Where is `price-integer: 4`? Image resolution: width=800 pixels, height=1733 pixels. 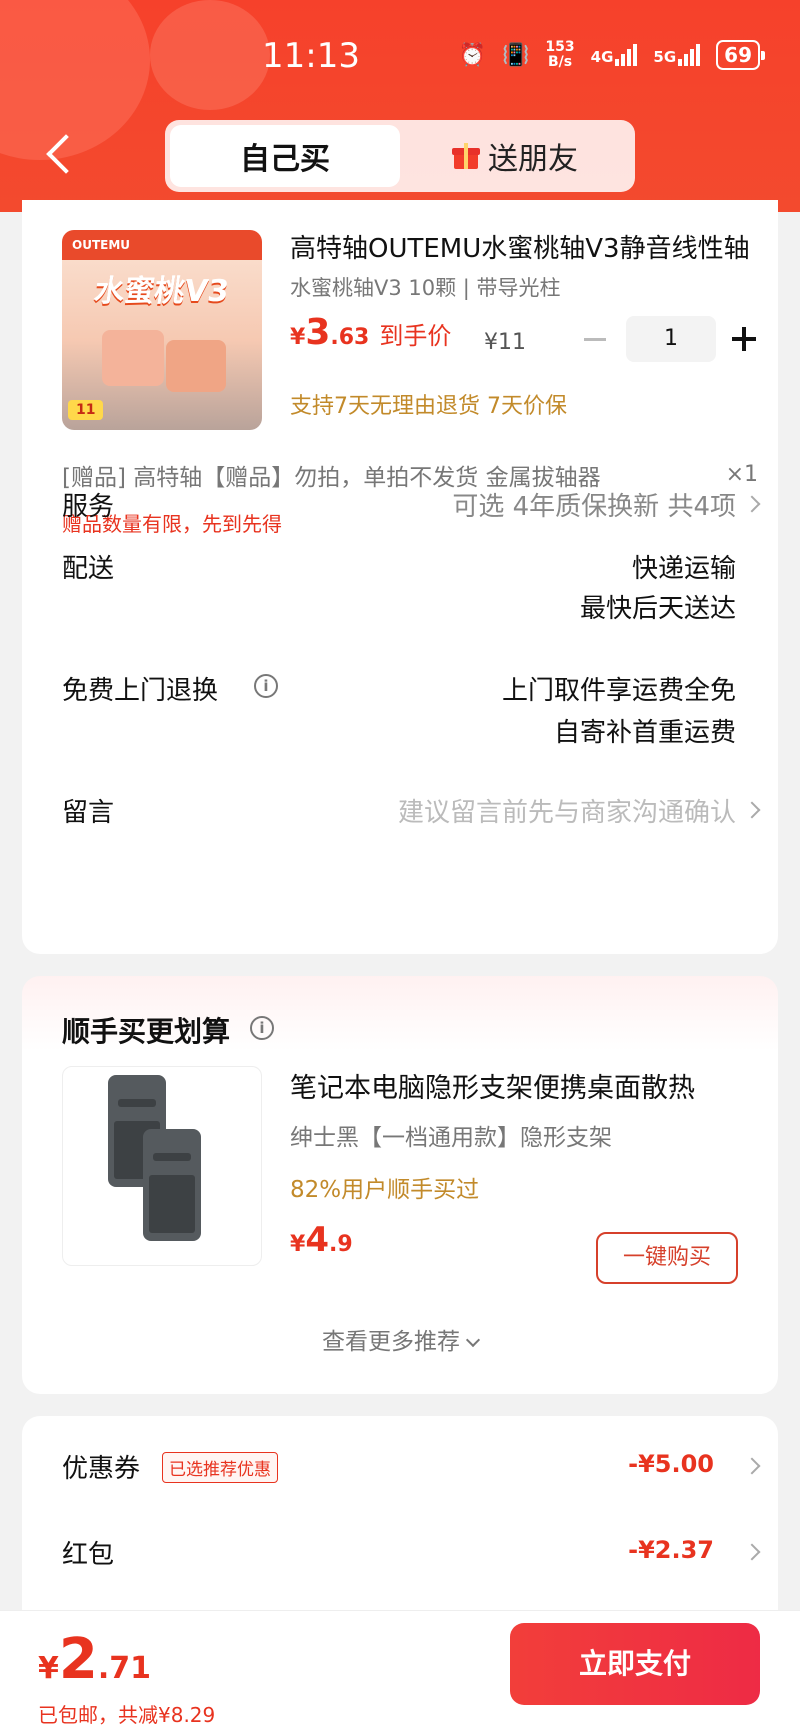
price-integer: 4 is located at coordinates (317, 1240).